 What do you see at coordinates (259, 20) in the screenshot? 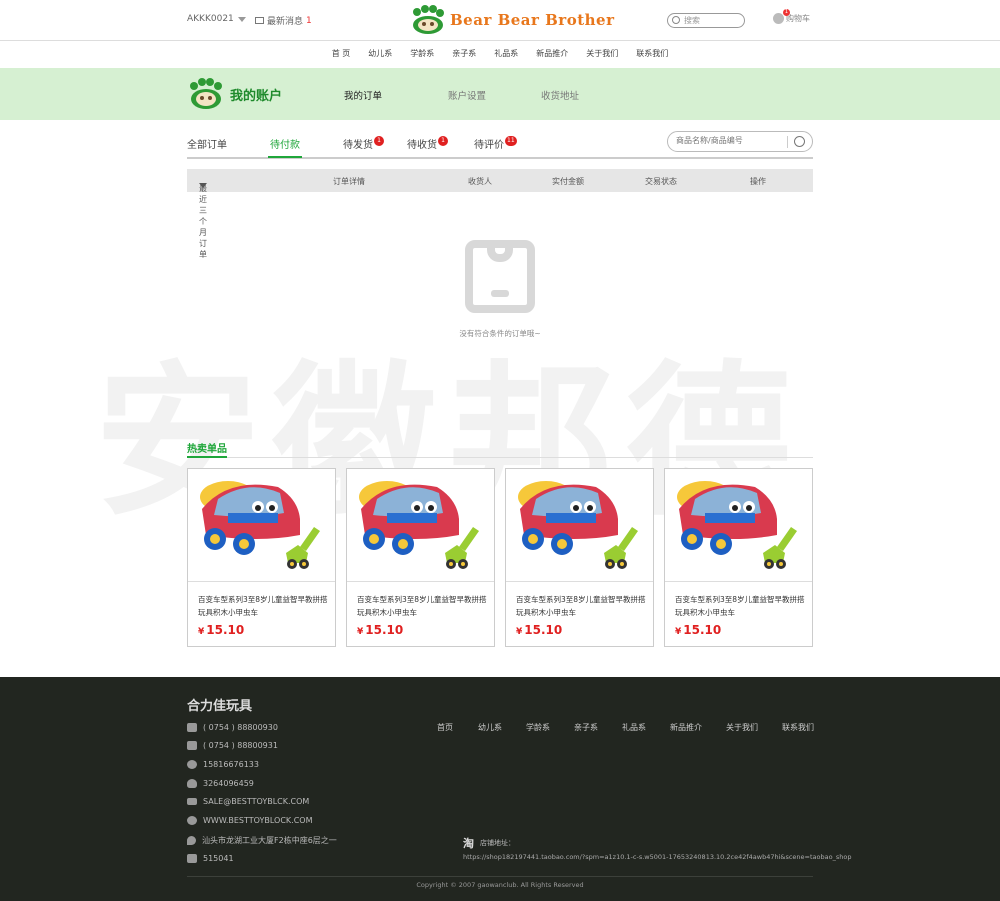
I see `envelope-icon` at bounding box center [259, 20].